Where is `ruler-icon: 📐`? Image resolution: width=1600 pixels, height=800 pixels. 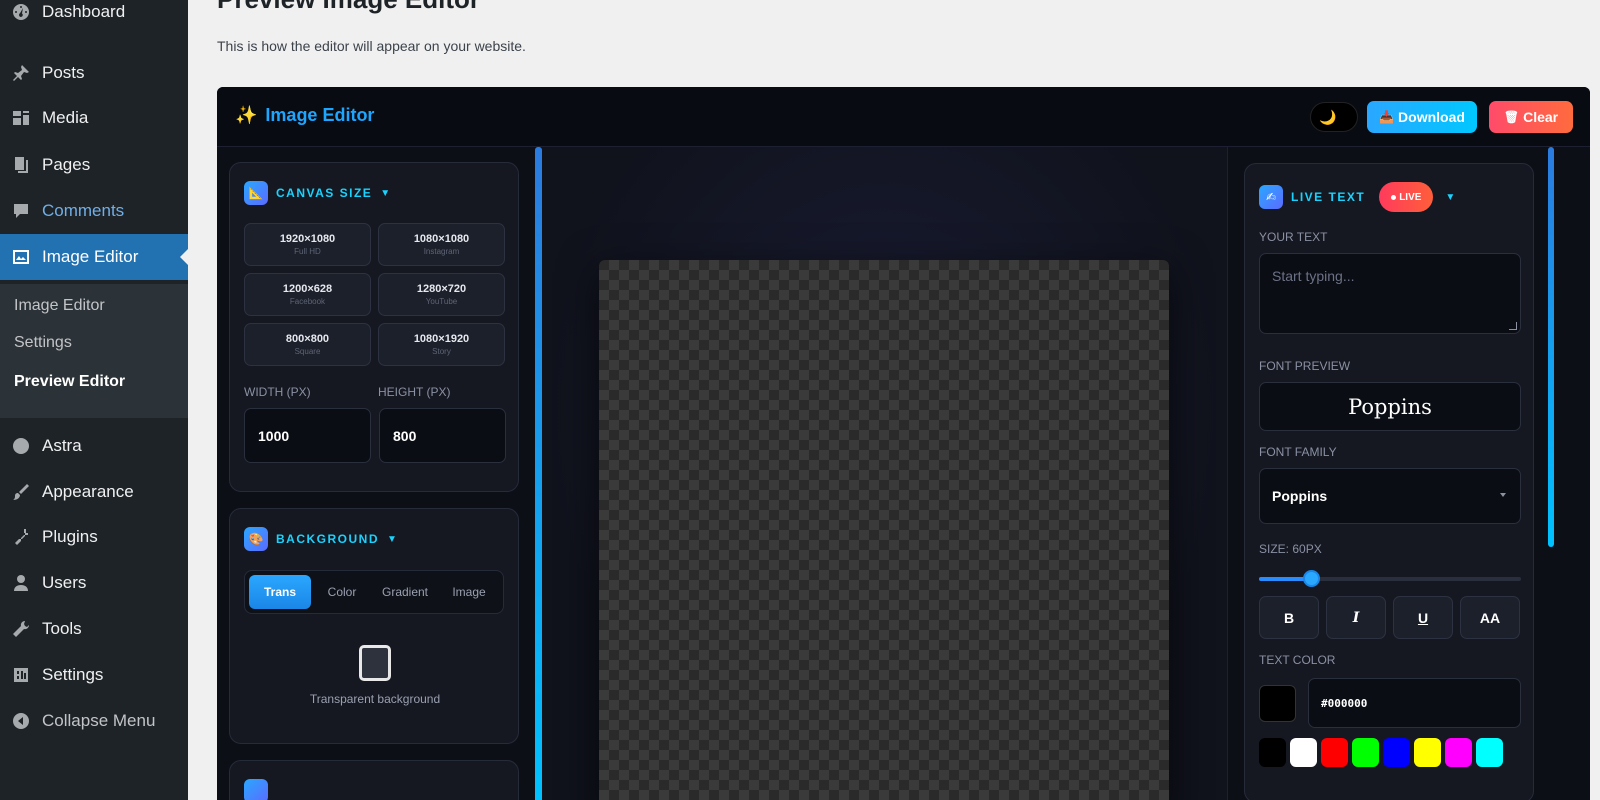
ruler-icon: 📐 is located at coordinates (256, 193).